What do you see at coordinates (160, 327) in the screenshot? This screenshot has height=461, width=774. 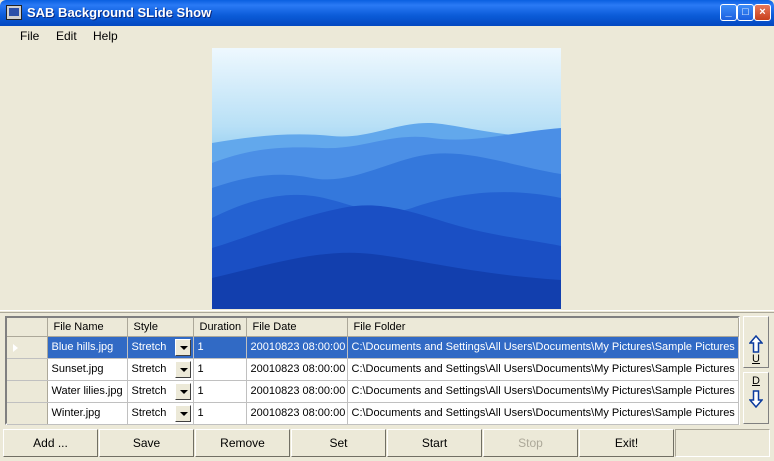 I see `col-style: Style` at bounding box center [160, 327].